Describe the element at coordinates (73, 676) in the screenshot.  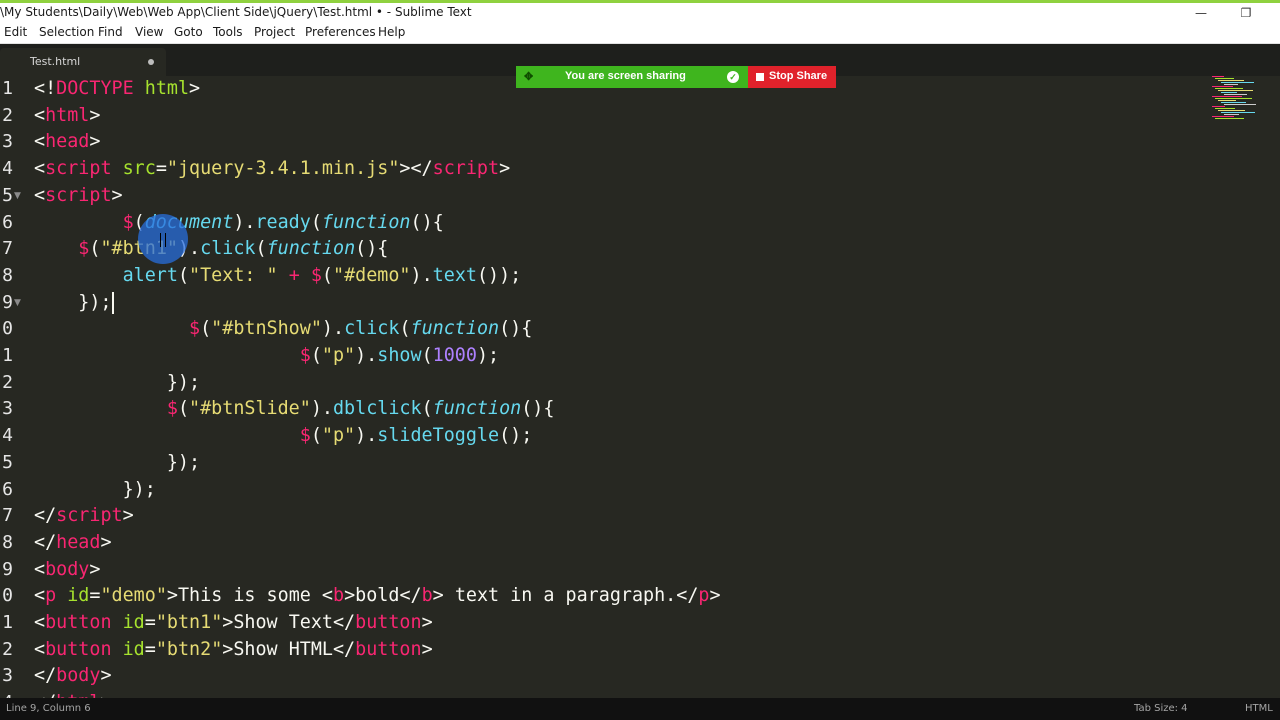
I see `code-line: </body>` at that location.